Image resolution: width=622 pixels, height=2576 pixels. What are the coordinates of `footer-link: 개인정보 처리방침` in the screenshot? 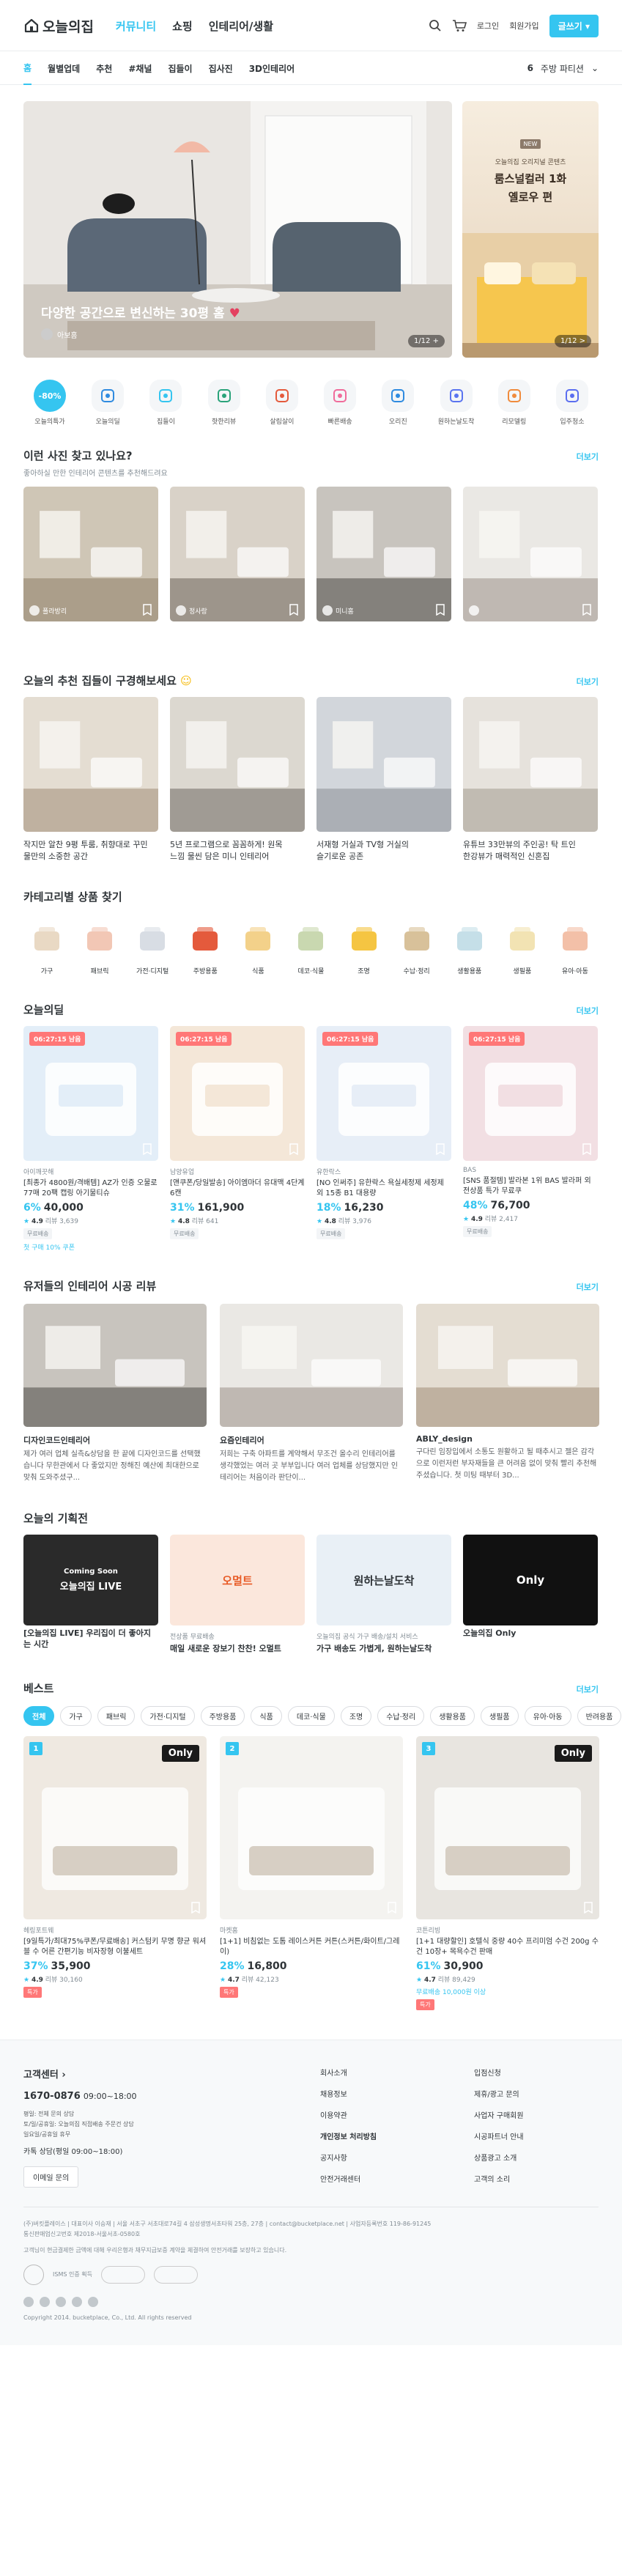 It's located at (383, 2135).